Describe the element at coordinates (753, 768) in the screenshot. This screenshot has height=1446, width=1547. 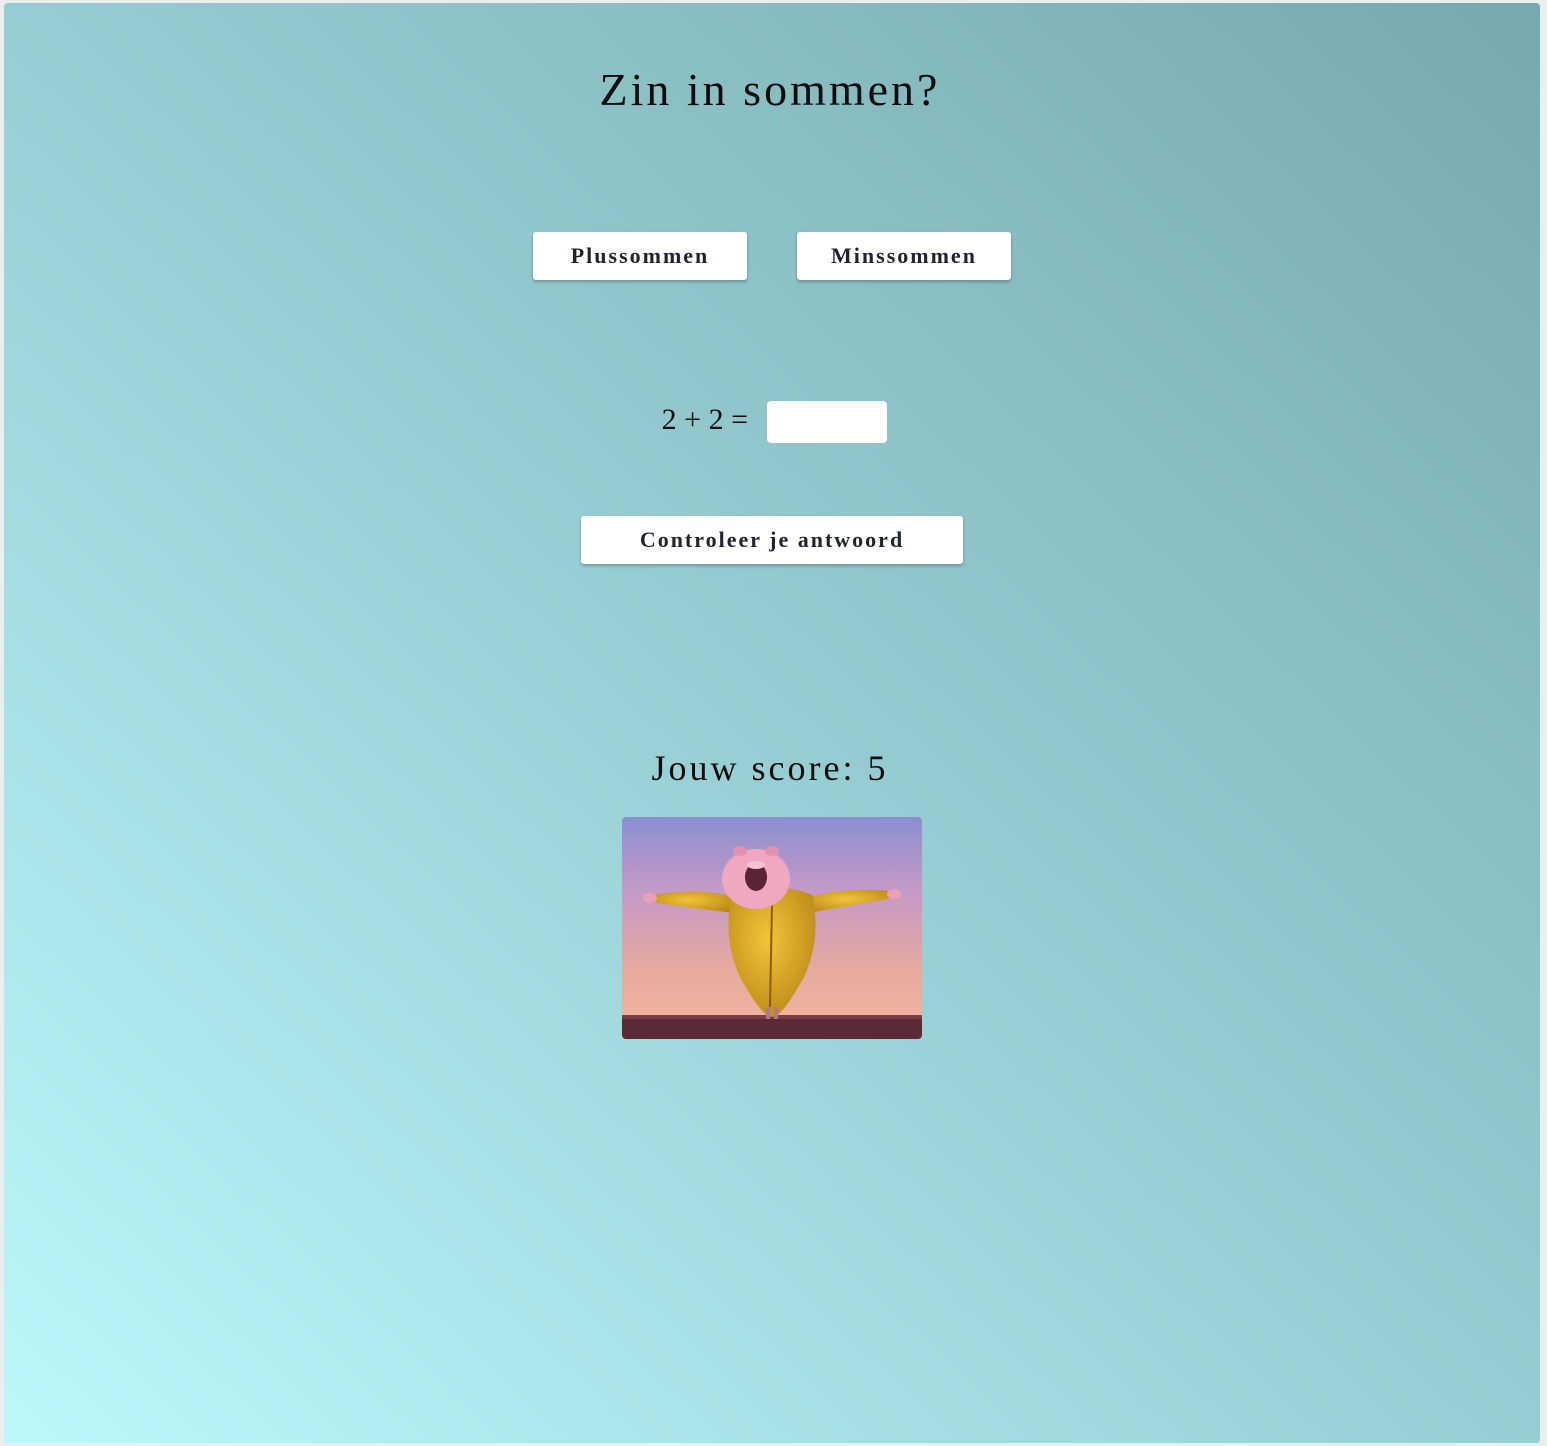
I see `score-label: Jouw score:` at that location.